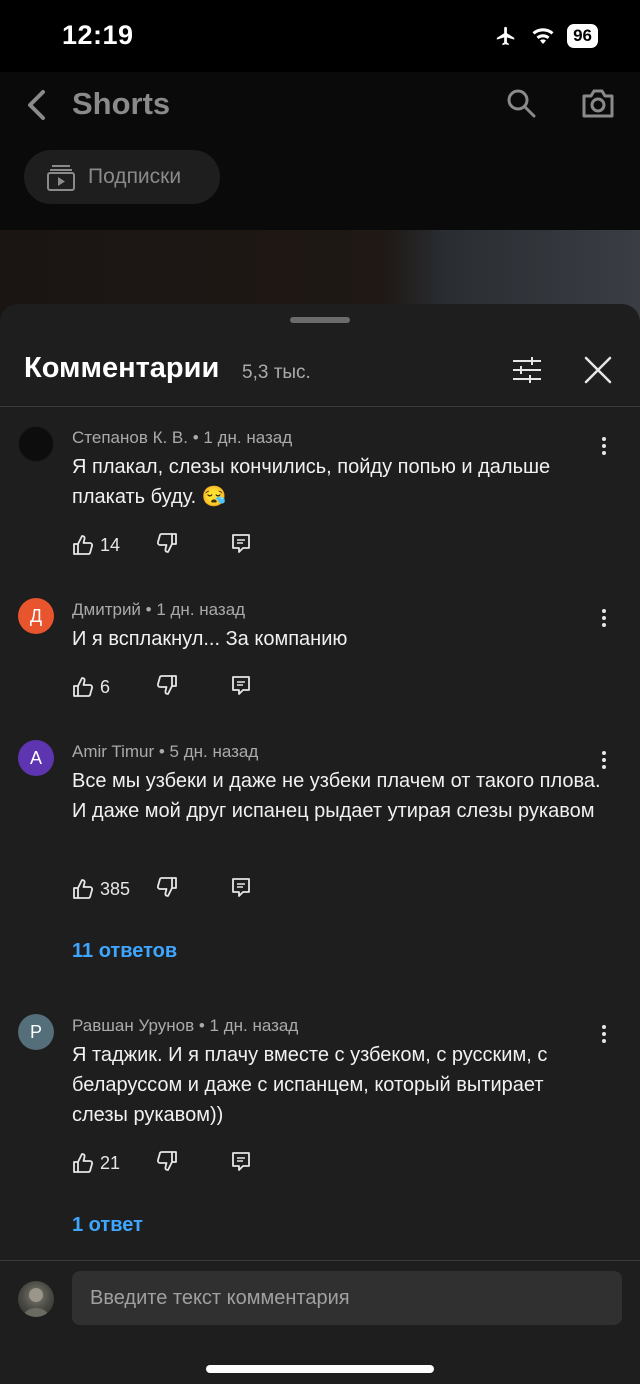  Describe the element at coordinates (124, 951) in the screenshot. I see `view-replies-link: 11 ответов` at that location.